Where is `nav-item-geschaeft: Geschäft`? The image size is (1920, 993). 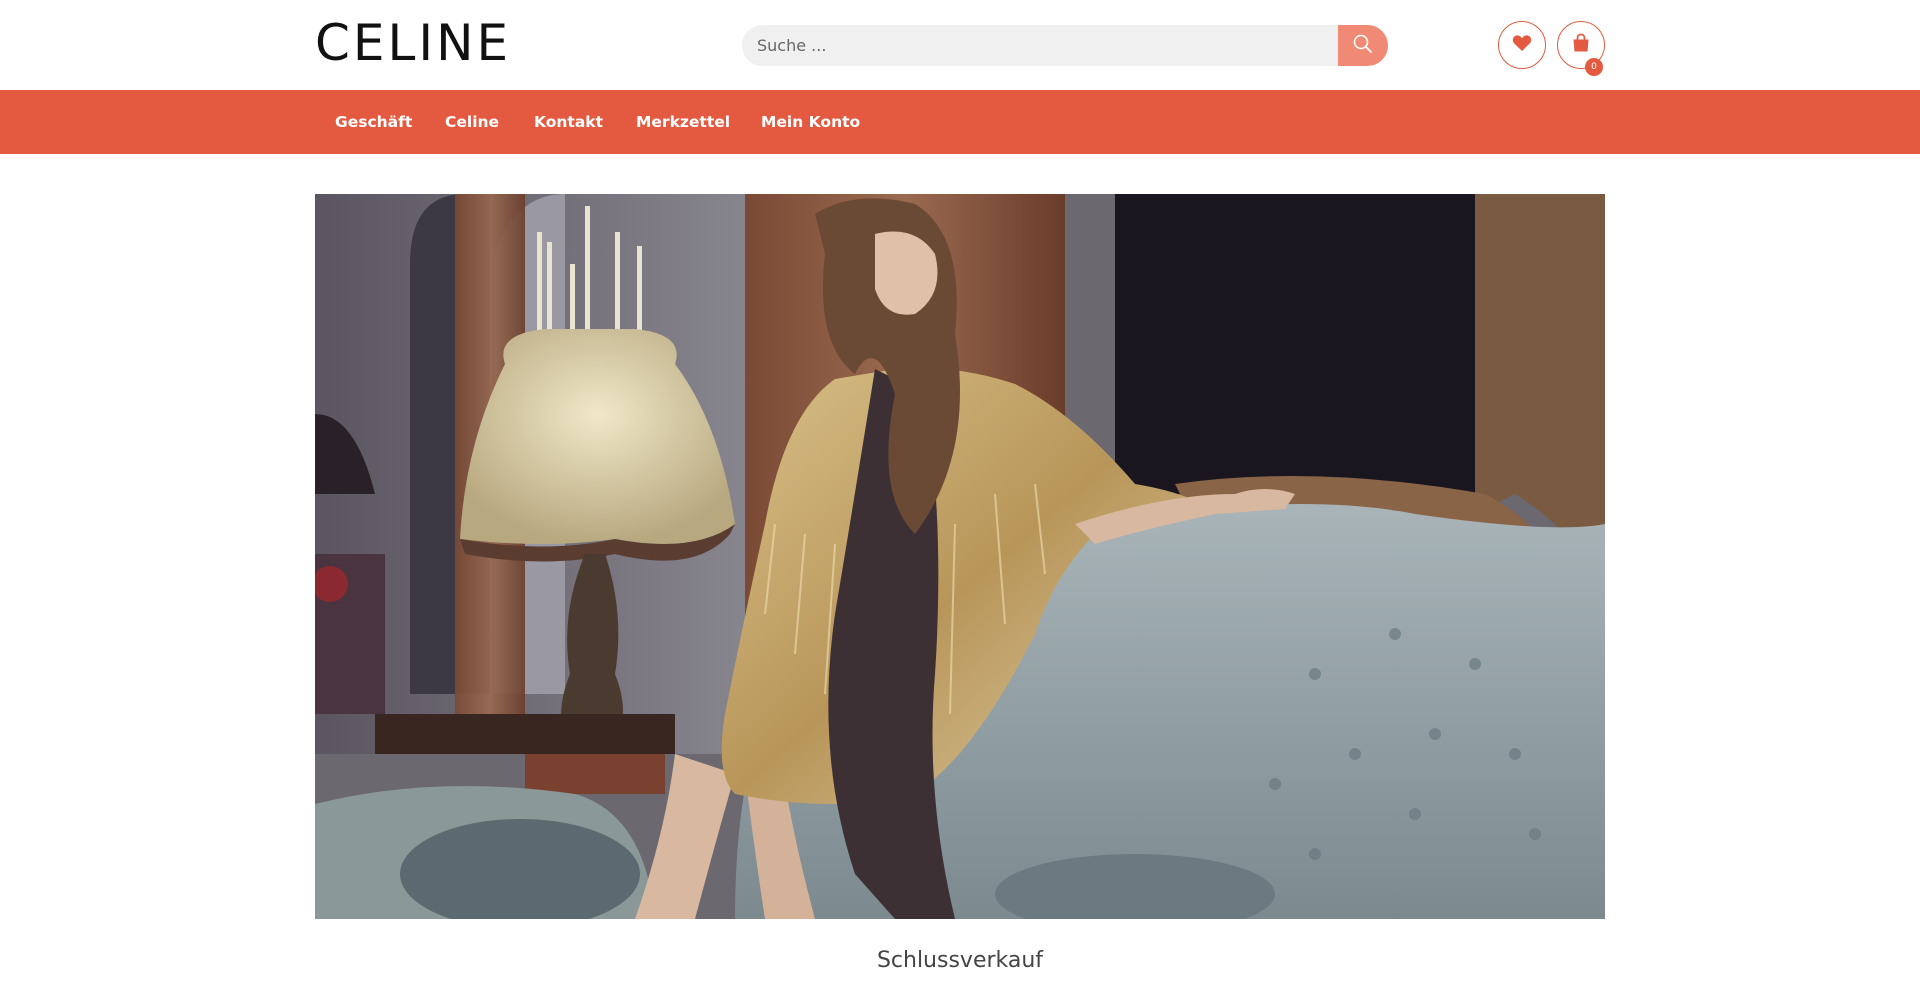
nav-item-geschaeft: Geschäft is located at coordinates (373, 122).